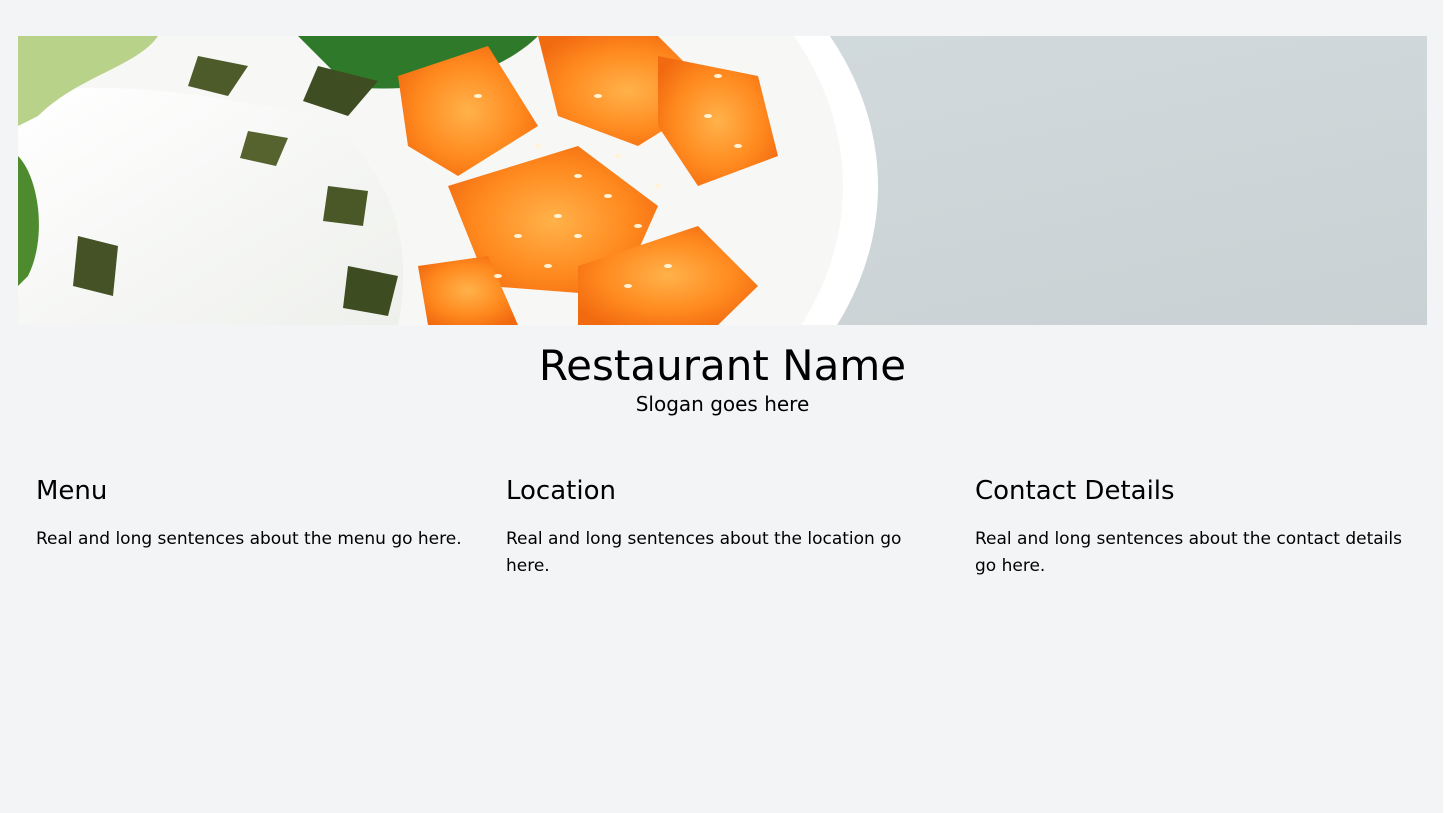 Image resolution: width=1445 pixels, height=813 pixels. I want to click on menu-heading: Menu, so click(72, 491).